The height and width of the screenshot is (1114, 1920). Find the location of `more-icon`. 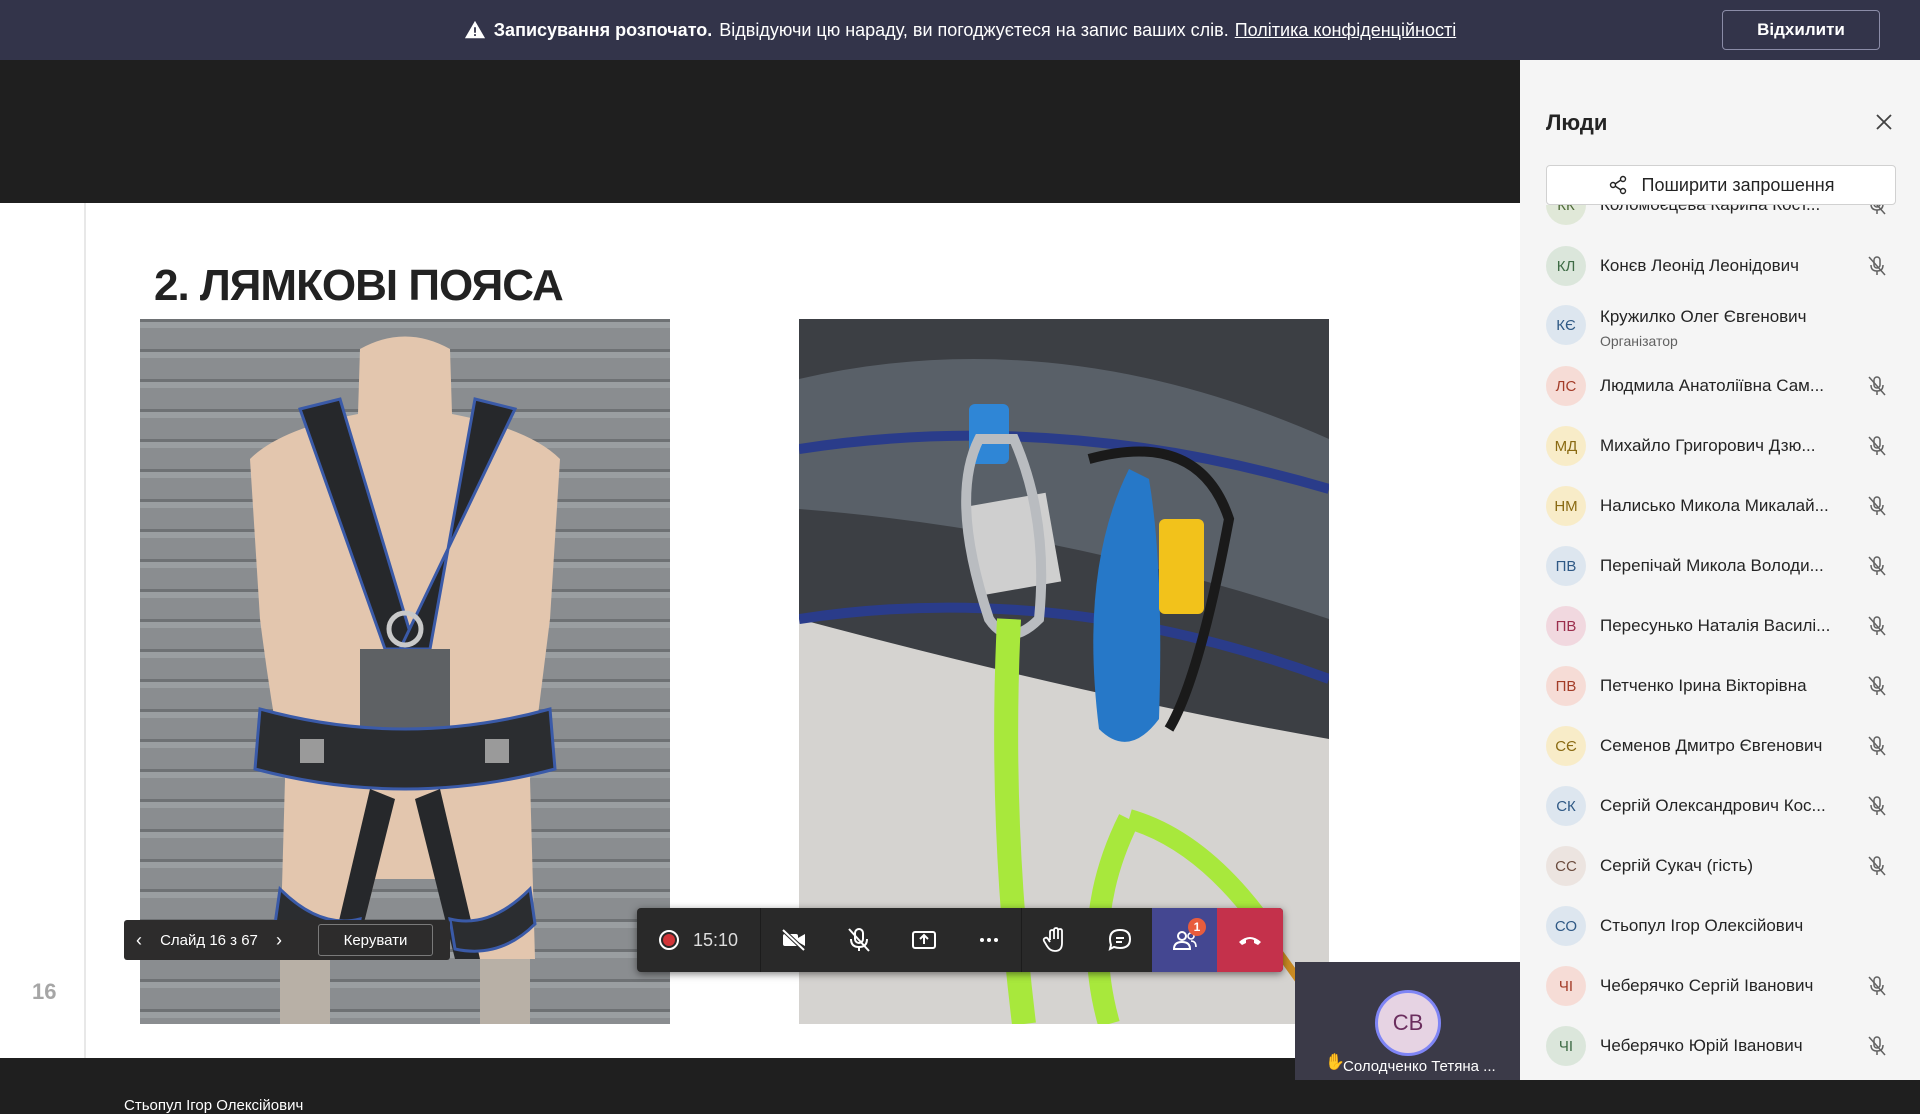

more-icon is located at coordinates (988, 940).